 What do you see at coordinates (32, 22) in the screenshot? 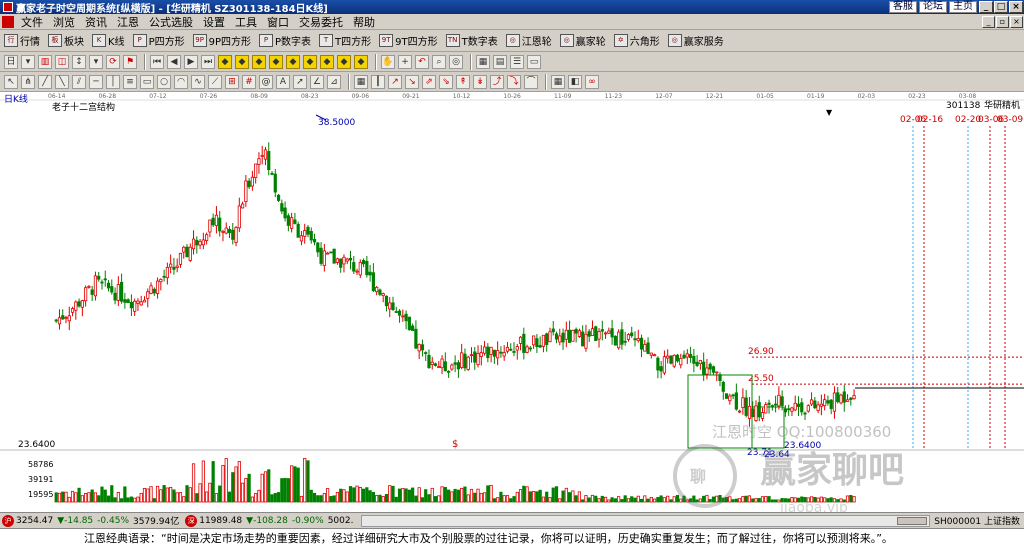
I see `menu-file: 文件` at bounding box center [32, 22].